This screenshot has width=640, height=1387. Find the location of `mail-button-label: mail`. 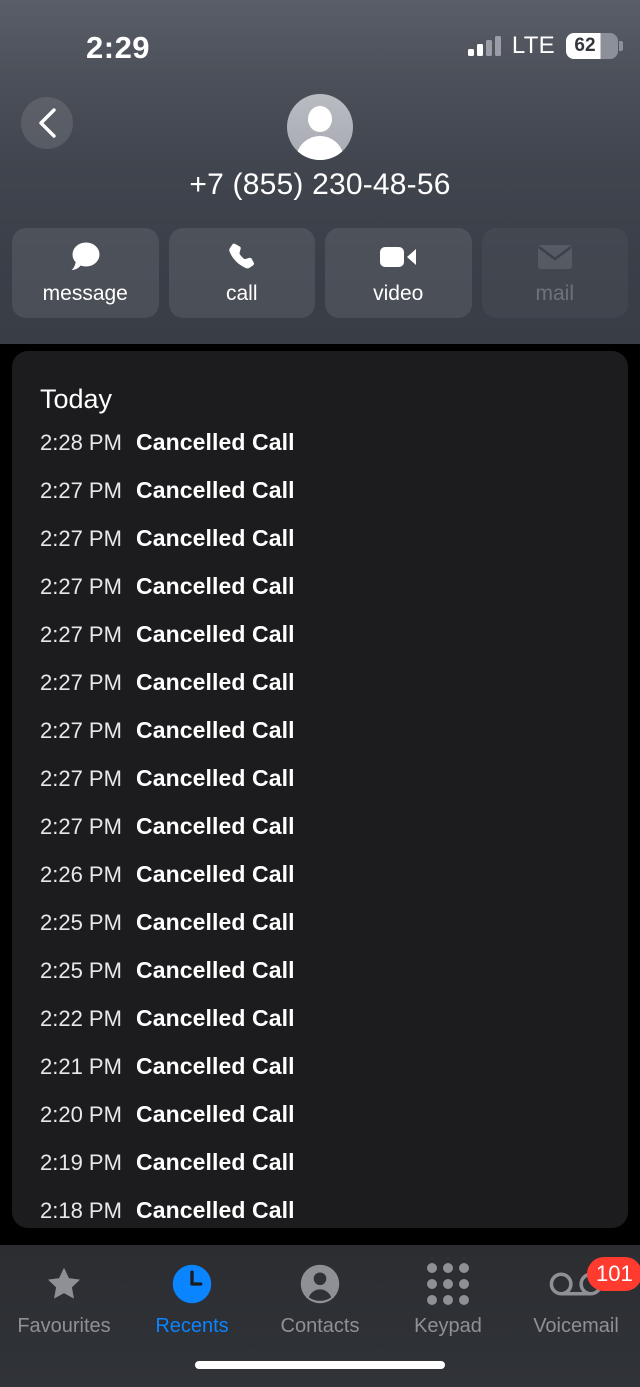

mail-button-label: mail is located at coordinates (554, 293).